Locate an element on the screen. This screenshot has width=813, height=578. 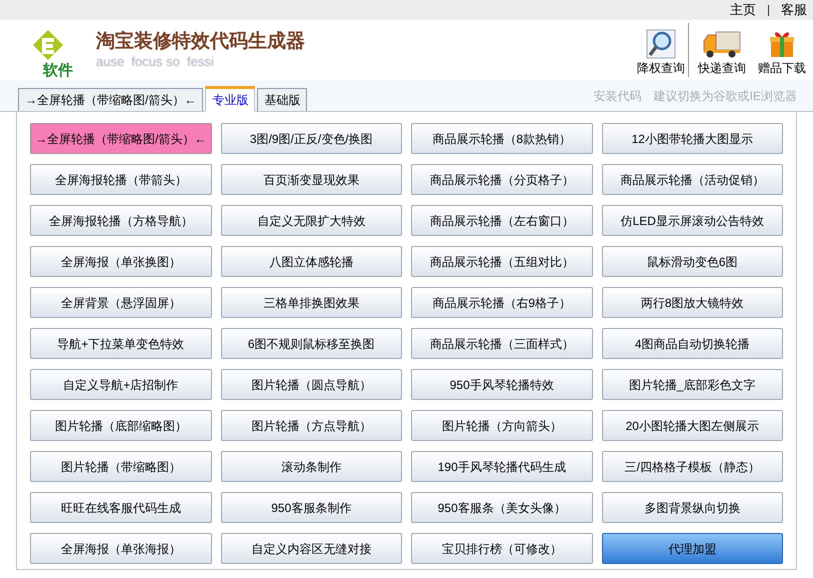
generator-button: 全屏海报（单张换图） is located at coordinates (121, 261).